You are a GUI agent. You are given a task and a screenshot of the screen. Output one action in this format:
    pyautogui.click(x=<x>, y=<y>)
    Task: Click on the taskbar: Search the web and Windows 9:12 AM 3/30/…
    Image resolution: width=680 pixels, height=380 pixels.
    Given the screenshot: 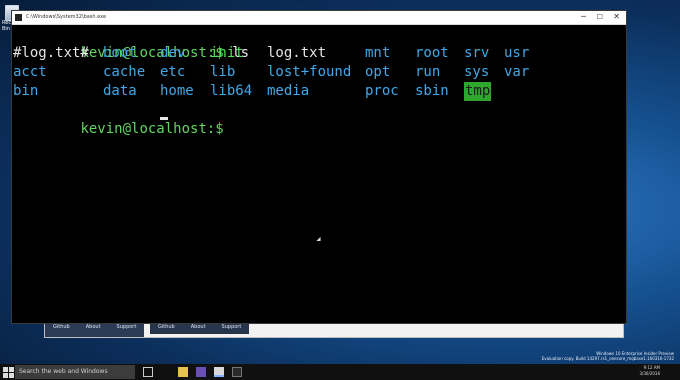 What is the action you would take?
    pyautogui.click(x=340, y=372)
    